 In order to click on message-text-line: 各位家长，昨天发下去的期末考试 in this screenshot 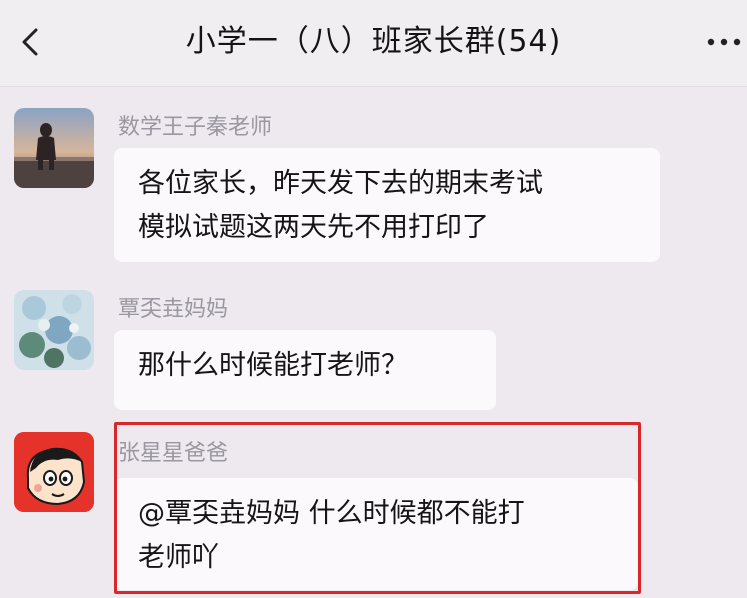, I will do `click(340, 183)`.